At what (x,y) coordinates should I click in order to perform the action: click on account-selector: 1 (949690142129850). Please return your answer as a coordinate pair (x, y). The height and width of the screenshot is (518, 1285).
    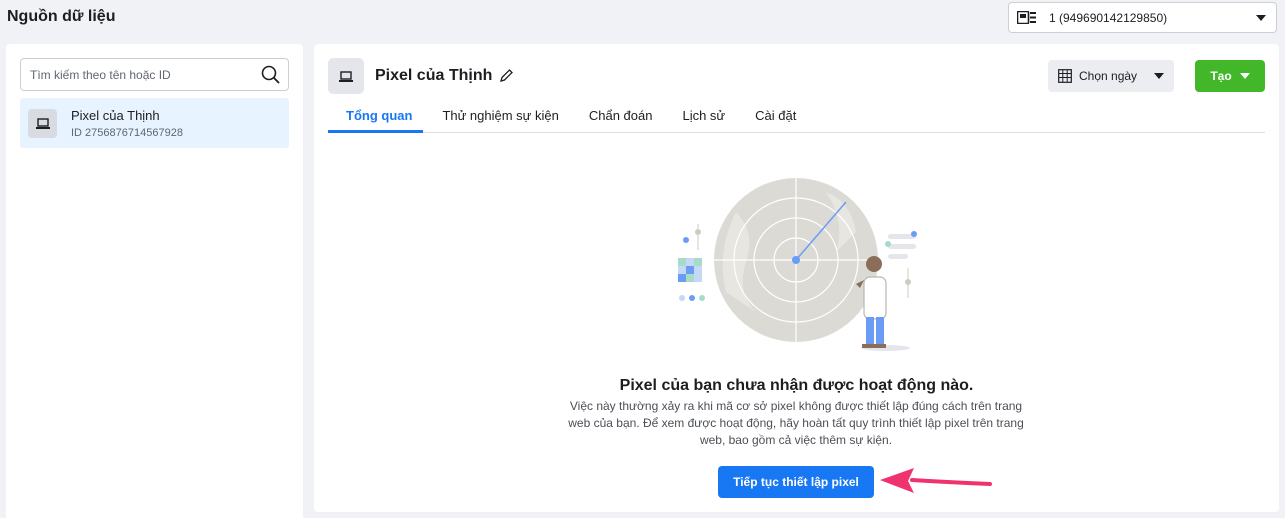
    Looking at the image, I should click on (1142, 17).